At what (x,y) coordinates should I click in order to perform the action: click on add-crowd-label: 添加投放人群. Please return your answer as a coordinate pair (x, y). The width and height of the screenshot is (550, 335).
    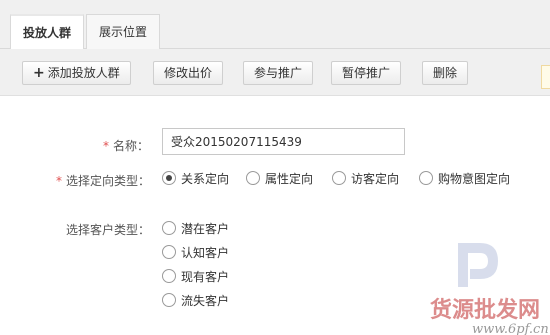
    Looking at the image, I should click on (83, 73).